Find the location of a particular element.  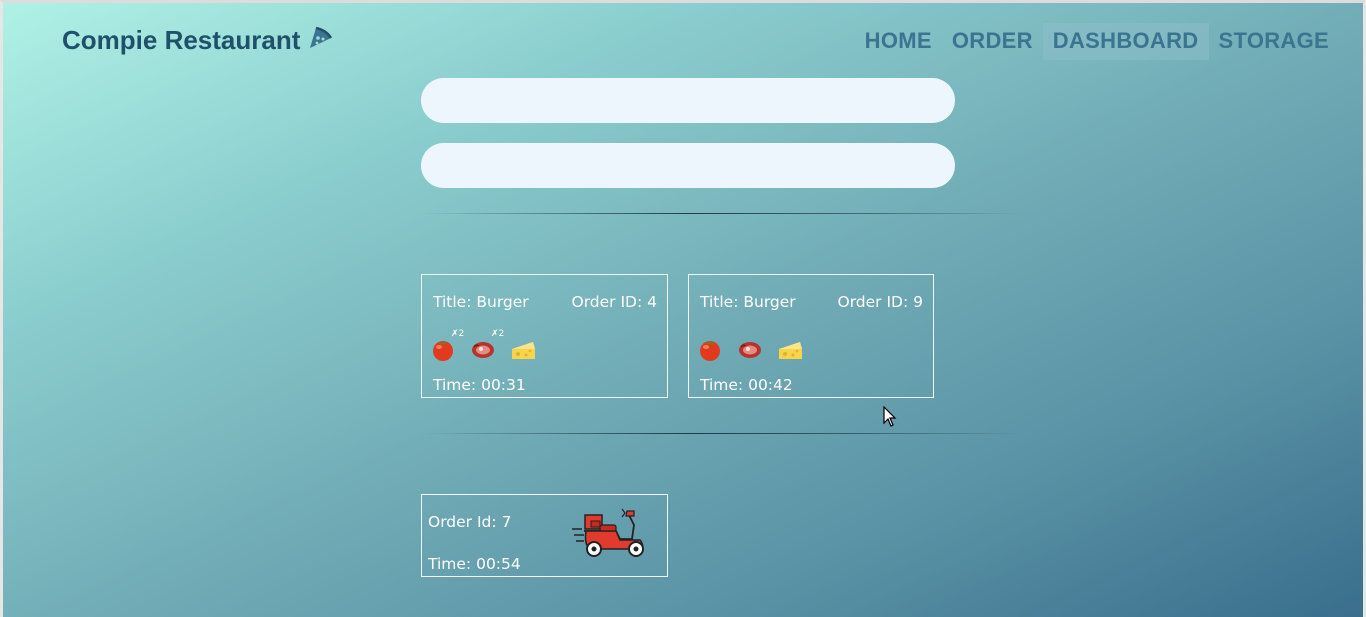

ingredient-list: ✗2 ✗2 is located at coordinates (483, 346).